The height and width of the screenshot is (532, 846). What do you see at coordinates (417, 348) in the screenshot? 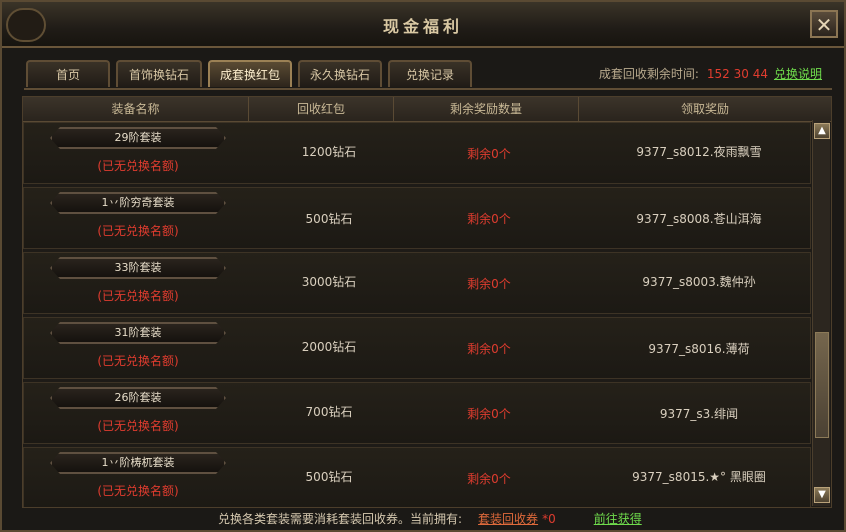
I see `table-row: 31阶套装 (已无兑换名额) 2000钻石 剩余0个 9377_s8016.薄荷` at bounding box center [417, 348].